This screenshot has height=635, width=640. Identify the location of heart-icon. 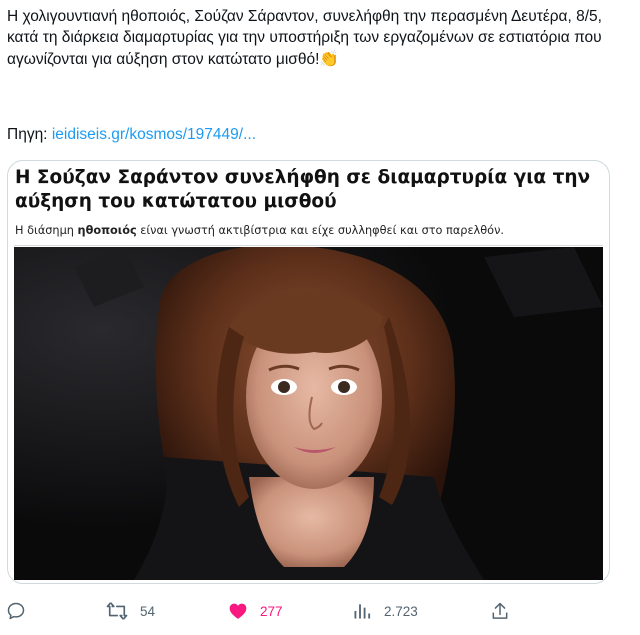
(238, 611).